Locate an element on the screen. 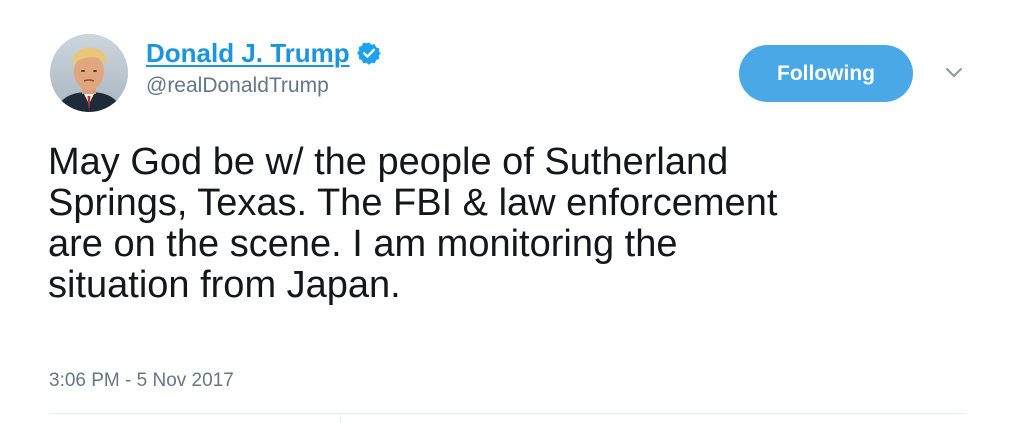 The height and width of the screenshot is (423, 1024). avatar is located at coordinates (89, 73).